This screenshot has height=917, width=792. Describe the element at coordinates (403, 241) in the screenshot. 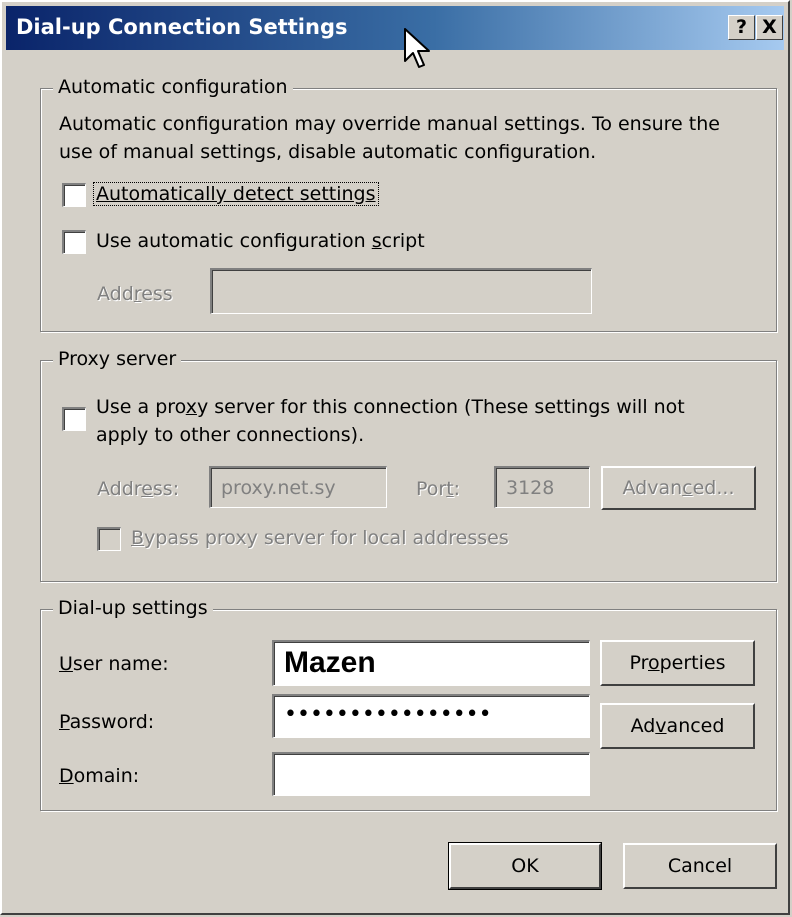

I see `auto-script-label-post: cript` at that location.